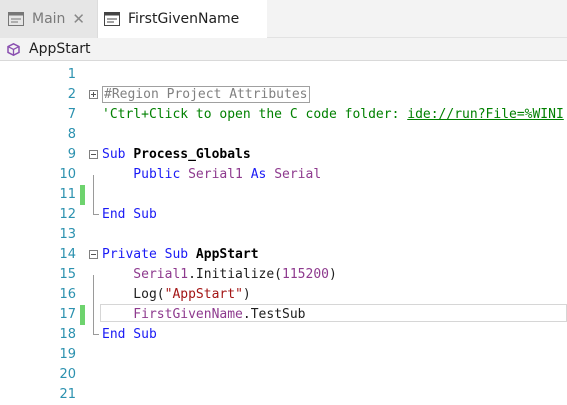  I want to click on tab-main: Main ✕, so click(48, 19).